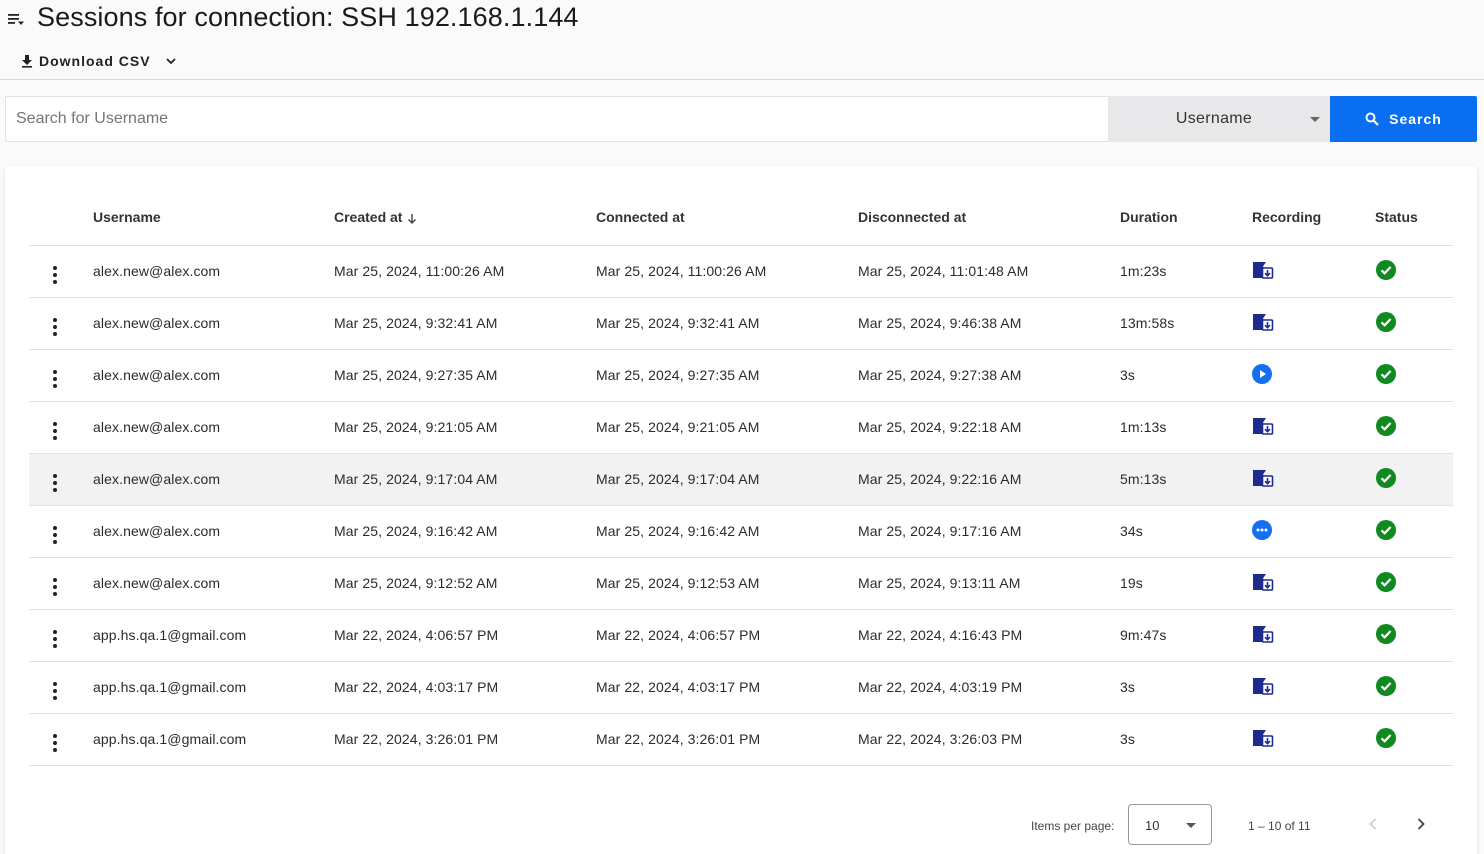 This screenshot has height=854, width=1484. I want to click on cell-created-at: Mar 25, 2024, 9:12:52 AM, so click(465, 583).